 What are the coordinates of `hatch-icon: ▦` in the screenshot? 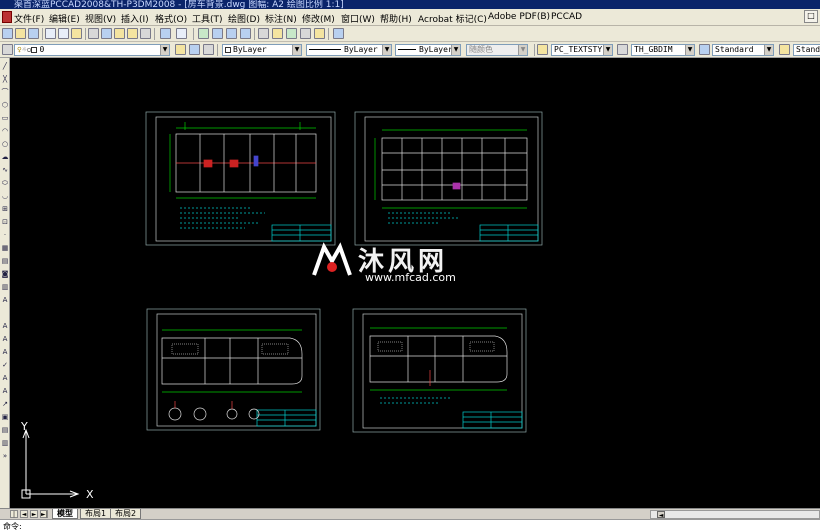 It's located at (5, 248).